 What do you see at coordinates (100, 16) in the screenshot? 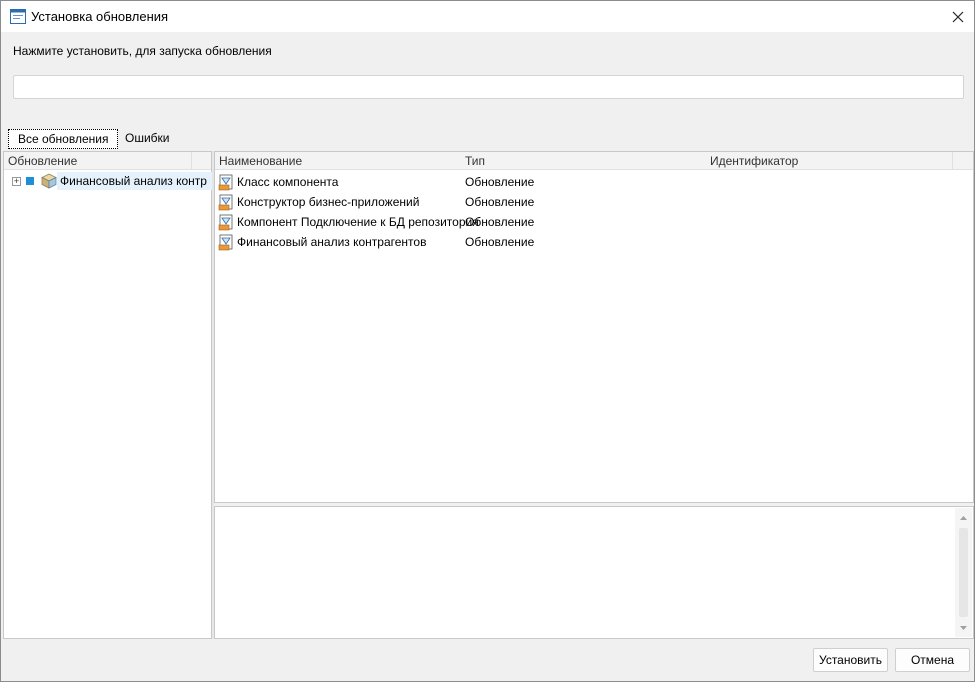
I see `window-title: Установка обновления` at bounding box center [100, 16].